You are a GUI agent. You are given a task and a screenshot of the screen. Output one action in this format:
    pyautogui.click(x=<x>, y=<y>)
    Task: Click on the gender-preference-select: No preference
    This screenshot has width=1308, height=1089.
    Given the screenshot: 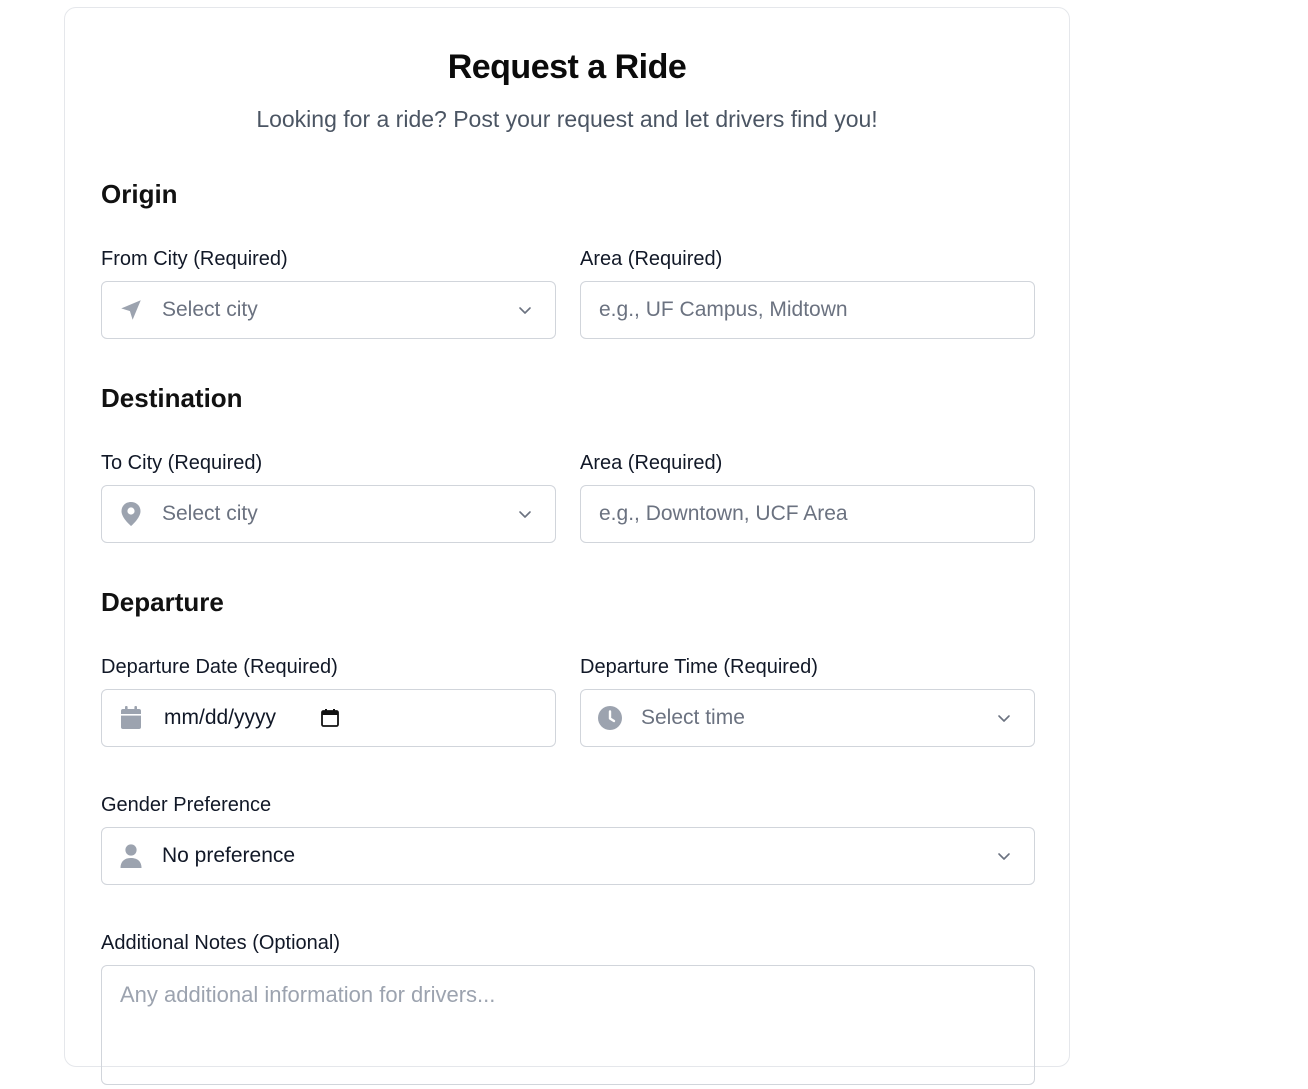 What is the action you would take?
    pyautogui.click(x=568, y=856)
    